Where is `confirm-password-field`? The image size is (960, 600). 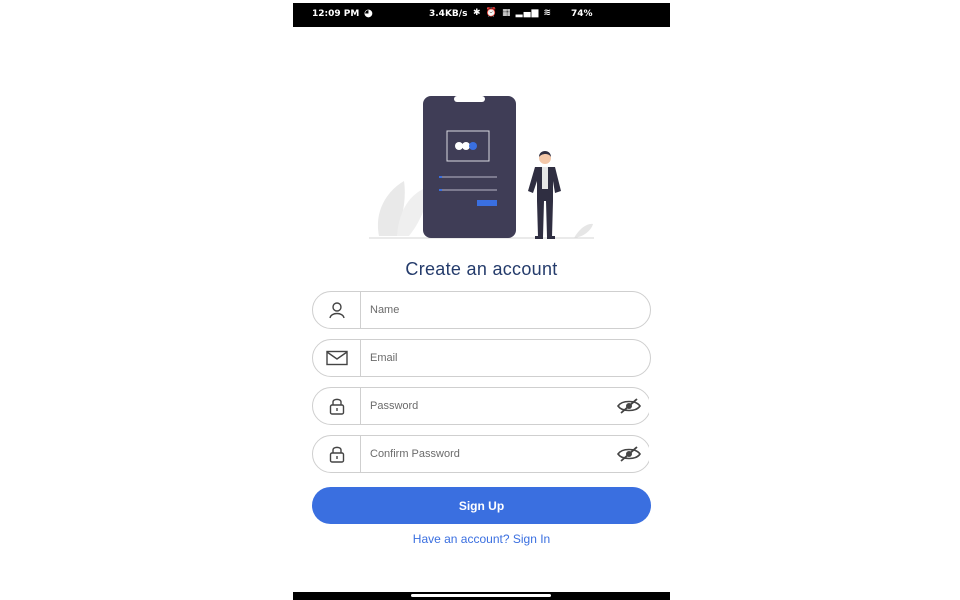 confirm-password-field is located at coordinates (481, 454).